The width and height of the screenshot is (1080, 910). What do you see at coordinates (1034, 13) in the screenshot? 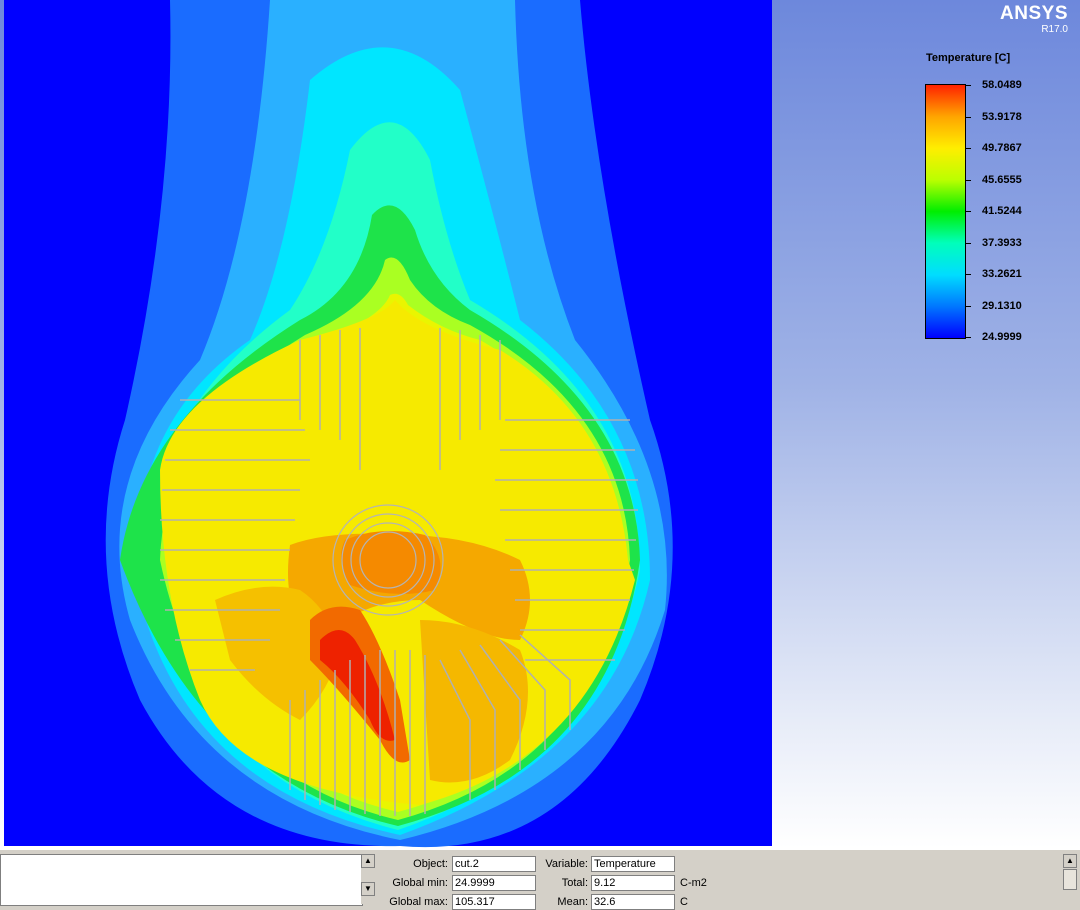
I see `brand-name: ANSYS` at bounding box center [1034, 13].